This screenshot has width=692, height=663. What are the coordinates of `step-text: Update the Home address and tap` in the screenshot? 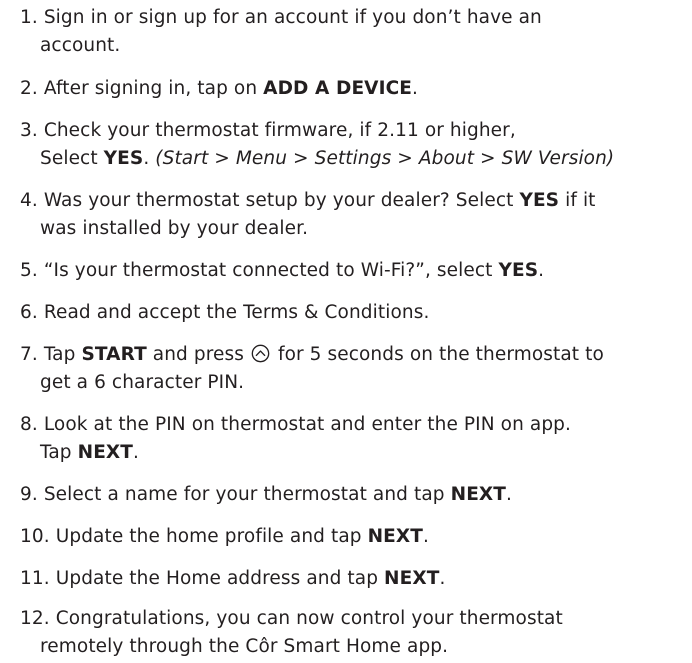 It's located at (217, 578).